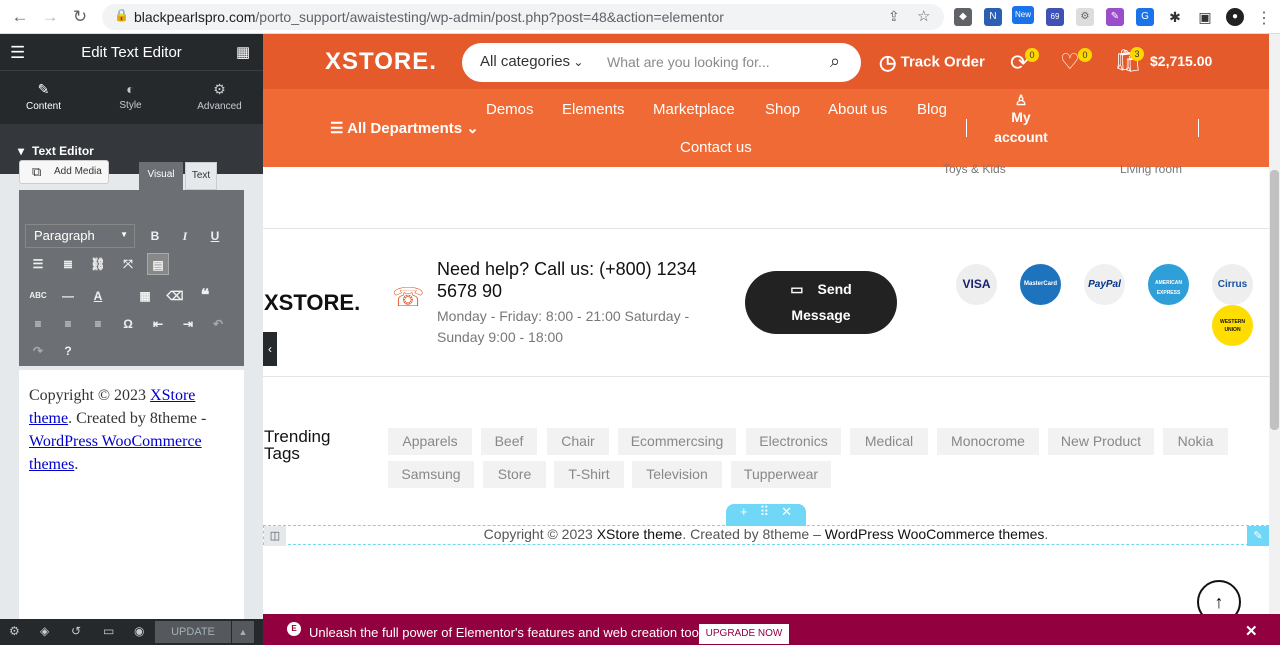 The height and width of the screenshot is (645, 1280). I want to click on underline-icon: U, so click(215, 236).